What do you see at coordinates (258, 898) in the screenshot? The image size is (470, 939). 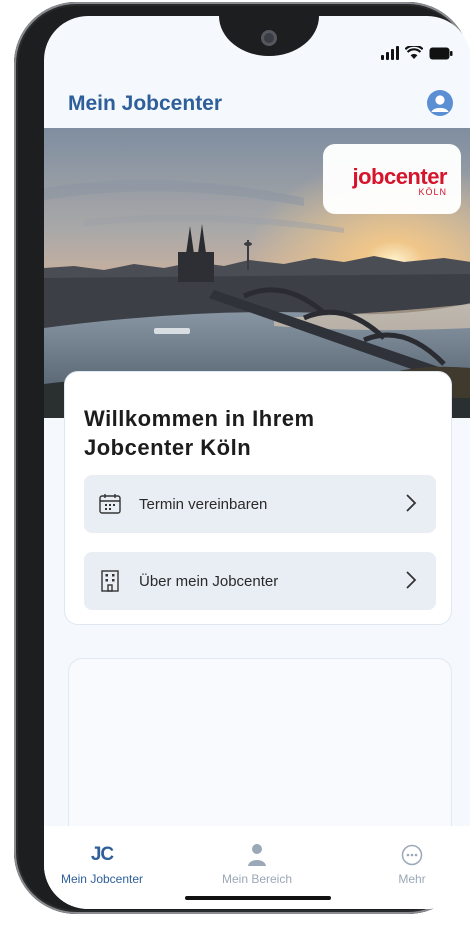 I see `home-indicator` at bounding box center [258, 898].